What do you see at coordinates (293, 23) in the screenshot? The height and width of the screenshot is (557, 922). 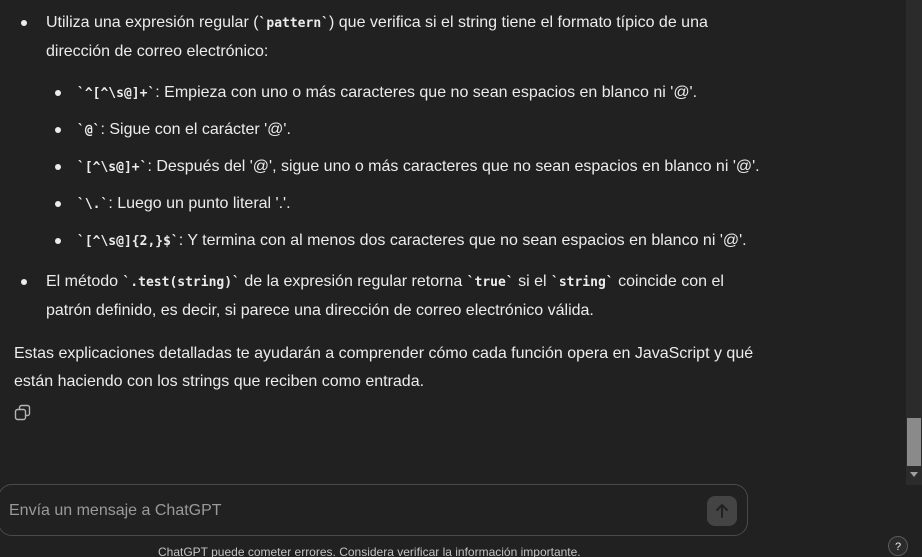 I see `inline-code: `pattern`` at bounding box center [293, 23].